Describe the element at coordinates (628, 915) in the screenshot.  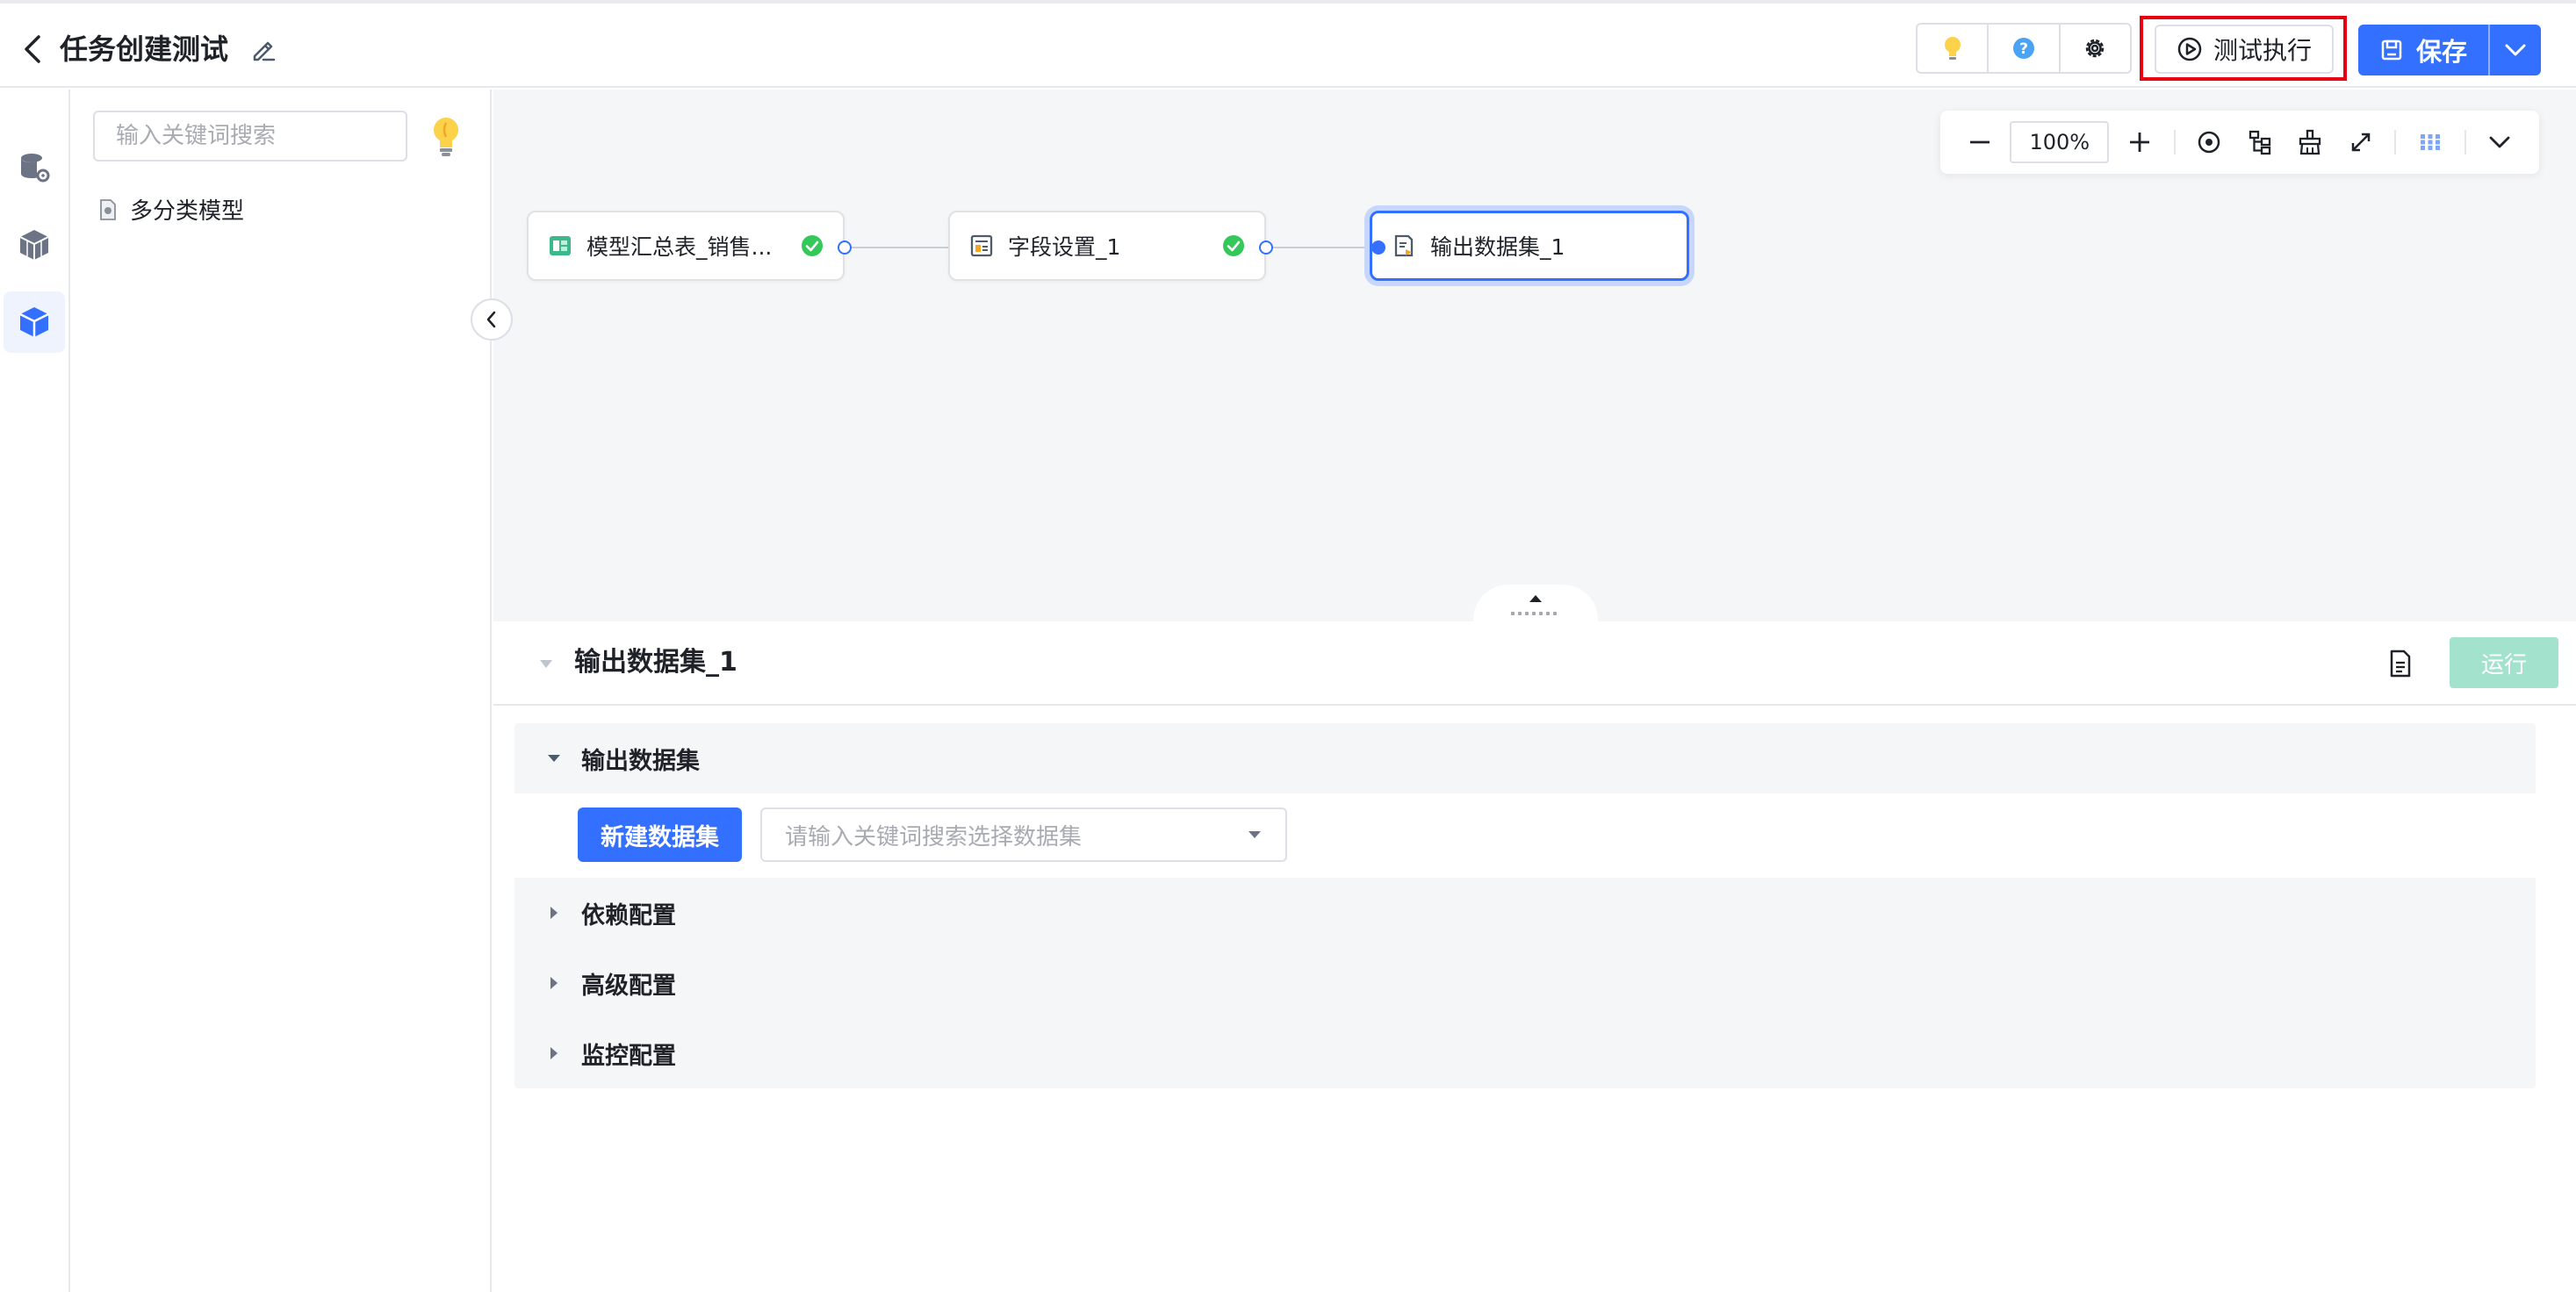
I see `section-label: 依赖配置` at that location.